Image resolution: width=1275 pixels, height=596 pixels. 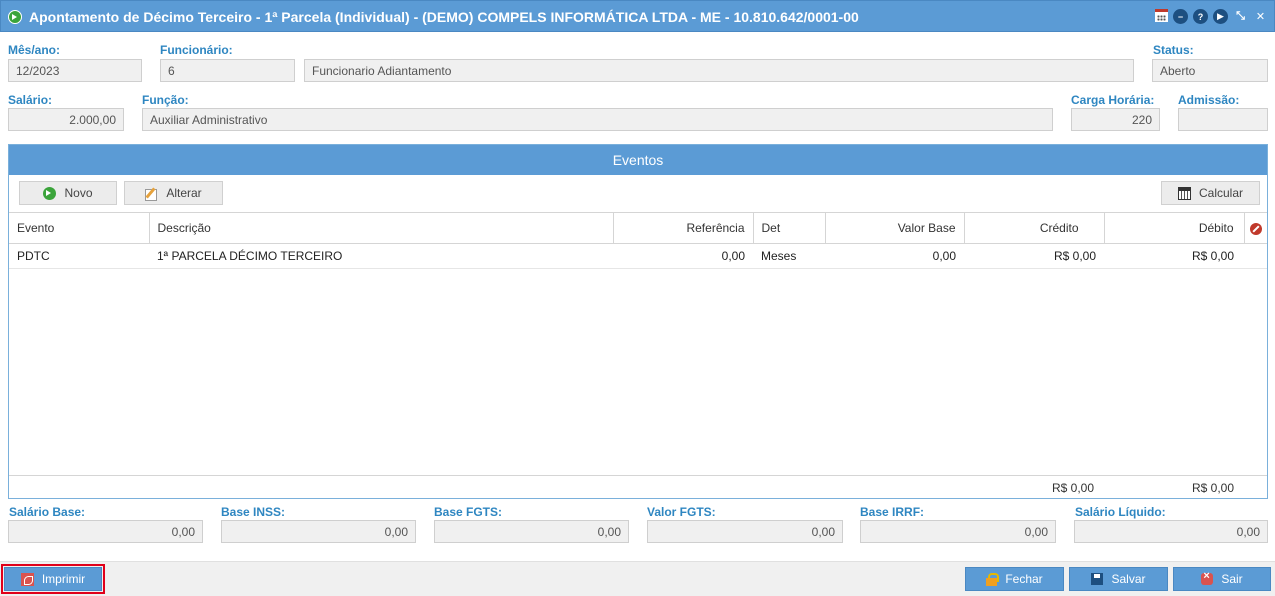 What do you see at coordinates (683, 228) in the screenshot?
I see `col-referencia: Referência` at bounding box center [683, 228].